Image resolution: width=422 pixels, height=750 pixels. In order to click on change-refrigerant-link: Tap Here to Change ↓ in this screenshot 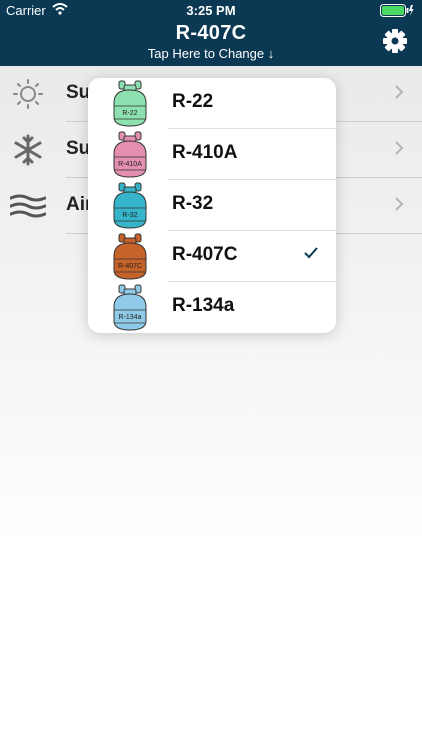, I will do `click(211, 53)`.